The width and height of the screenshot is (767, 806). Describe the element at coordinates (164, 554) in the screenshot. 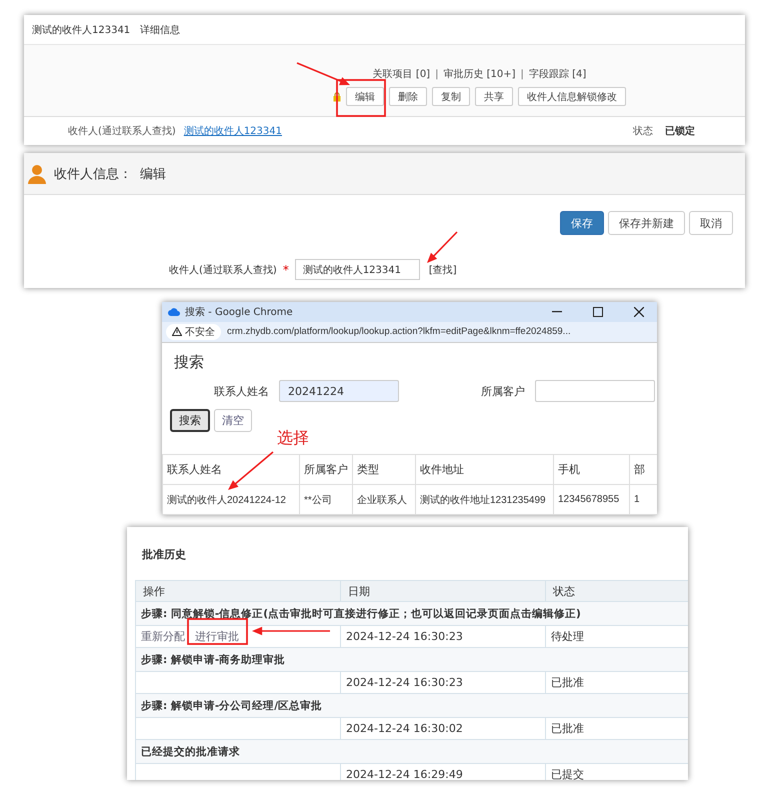

I see `section-title: 批准历史` at that location.